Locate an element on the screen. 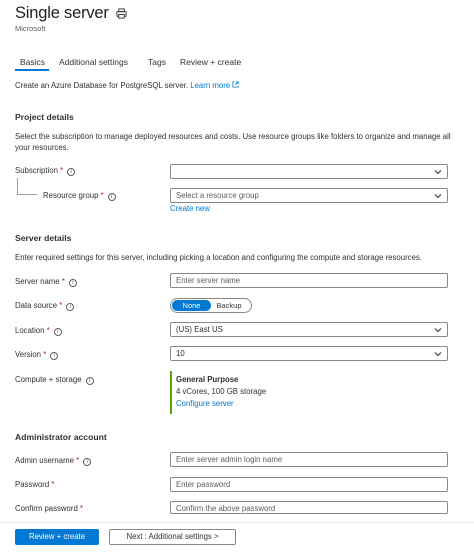  subscription-dropdown is located at coordinates (309, 171).